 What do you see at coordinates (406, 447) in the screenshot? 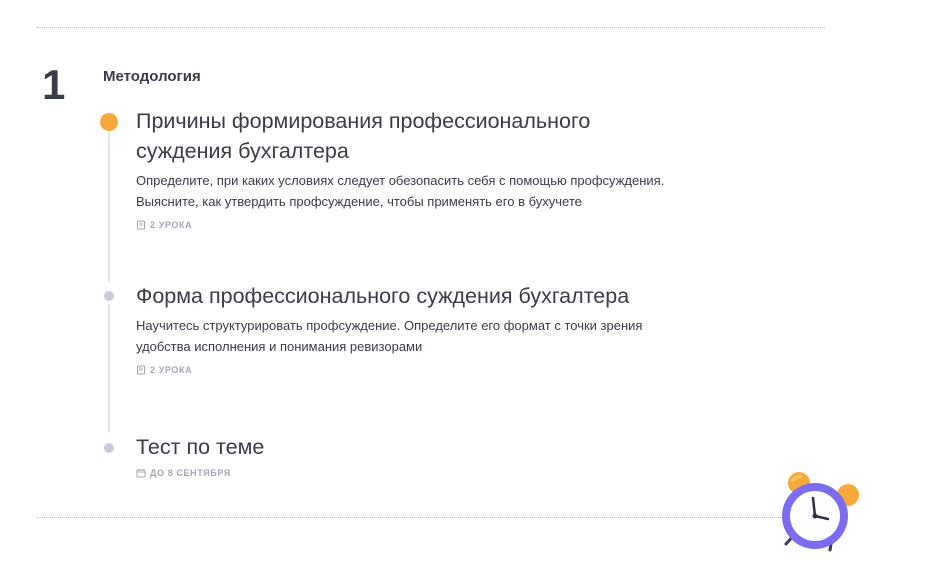
I see `lesson-title: Тест по теме` at bounding box center [406, 447].